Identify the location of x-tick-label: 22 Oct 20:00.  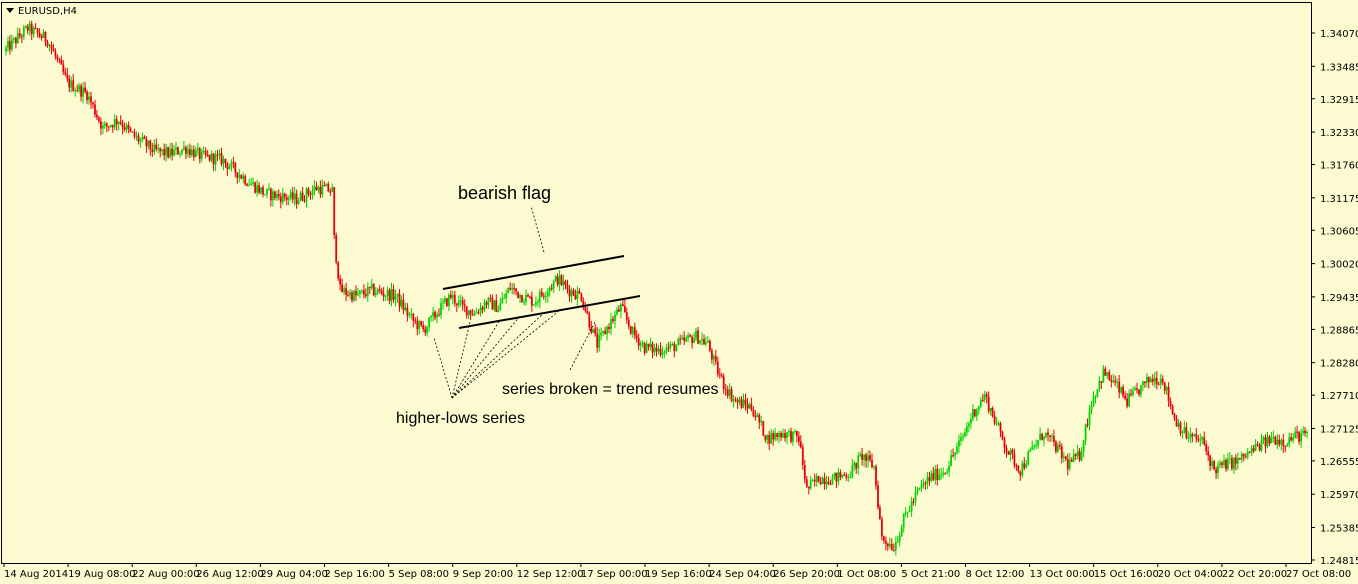
(1254, 574).